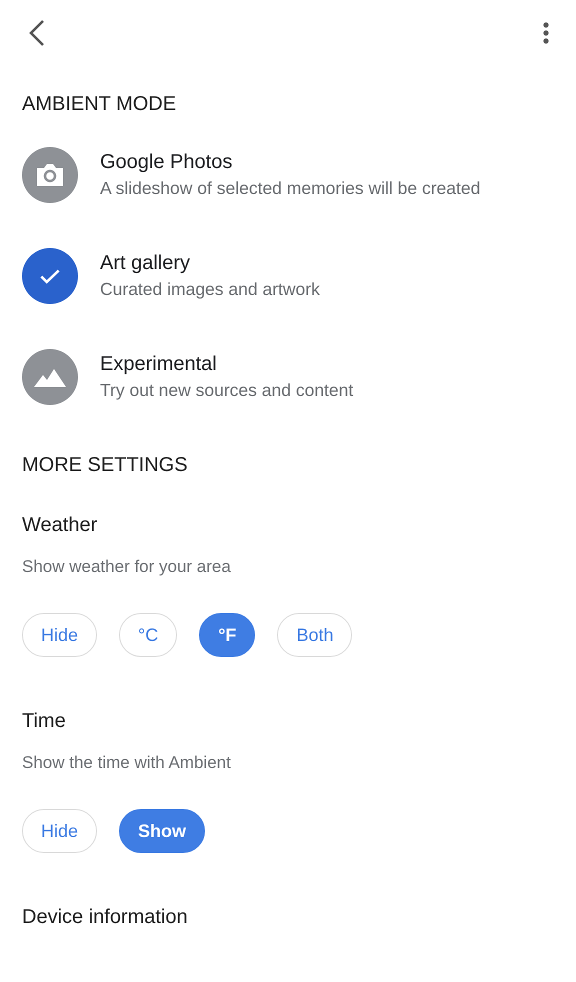  Describe the element at coordinates (288, 376) in the screenshot. I see `source-option: Experimental Try out new sources and content` at that location.